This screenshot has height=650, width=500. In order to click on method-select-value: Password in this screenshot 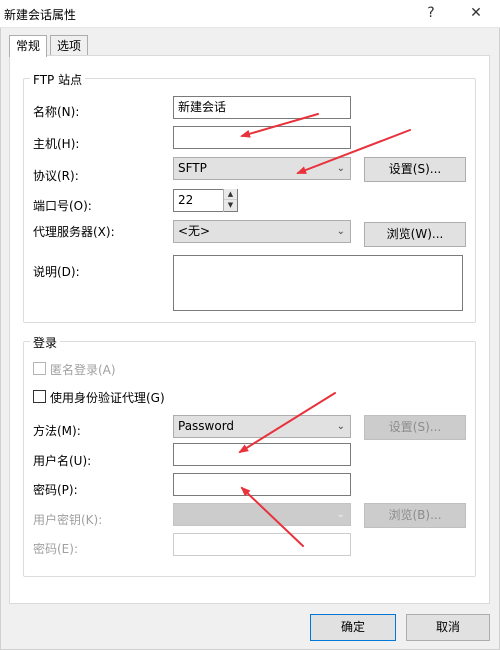, I will do `click(206, 426)`.